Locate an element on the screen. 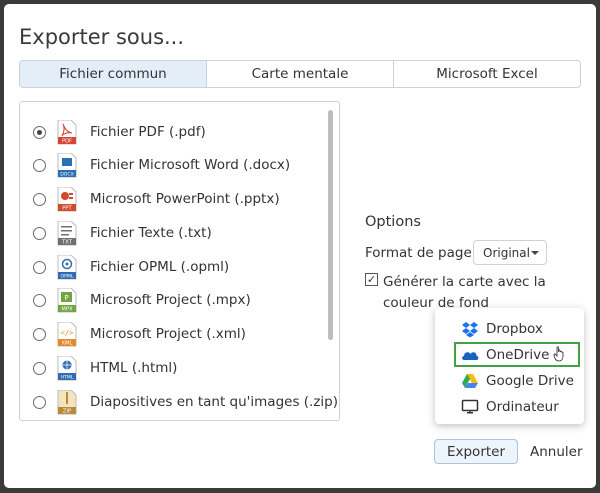 This screenshot has width=600, height=493. destination-label: OneDrive is located at coordinates (518, 354).